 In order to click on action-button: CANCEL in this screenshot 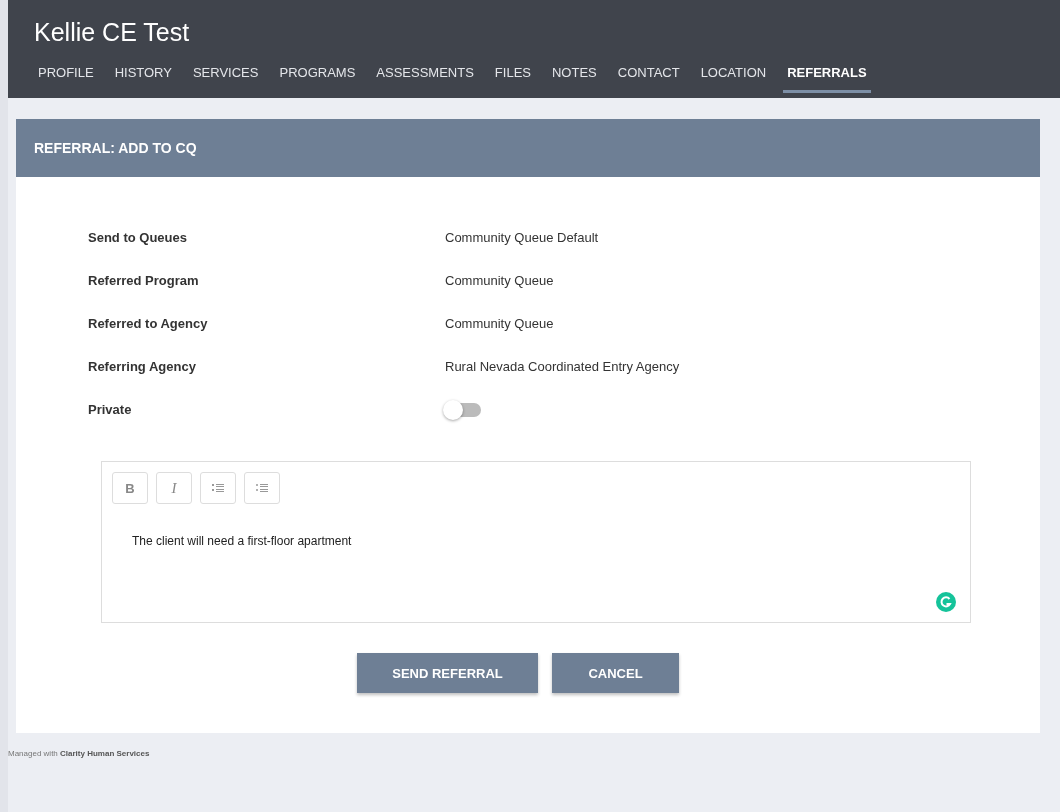, I will do `click(615, 673)`.